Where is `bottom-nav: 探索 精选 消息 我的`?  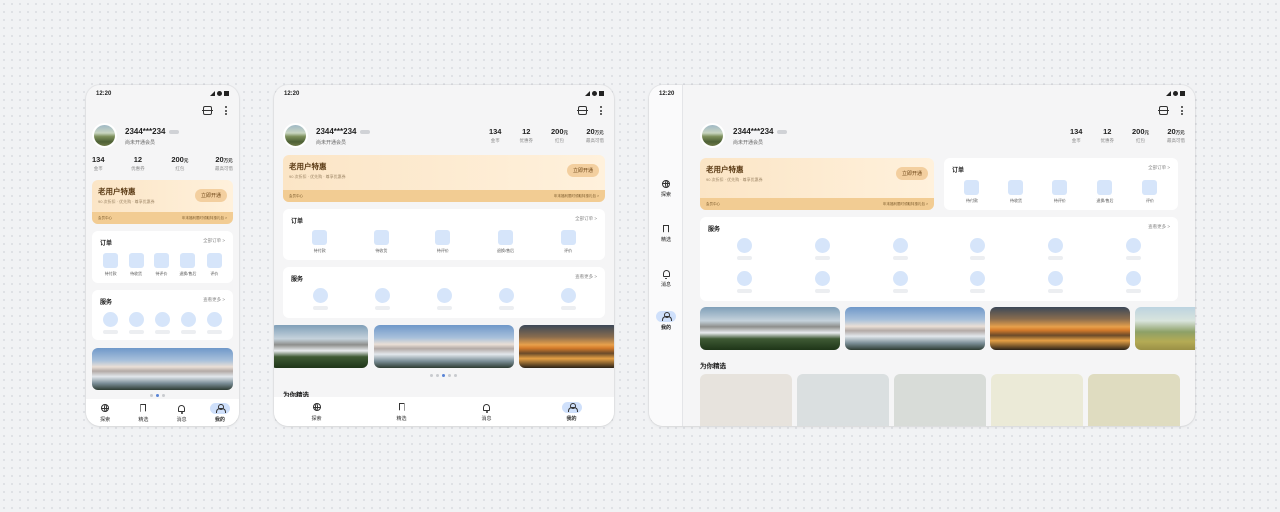
bottom-nav: 探索 精选 消息 我的 is located at coordinates (444, 411).